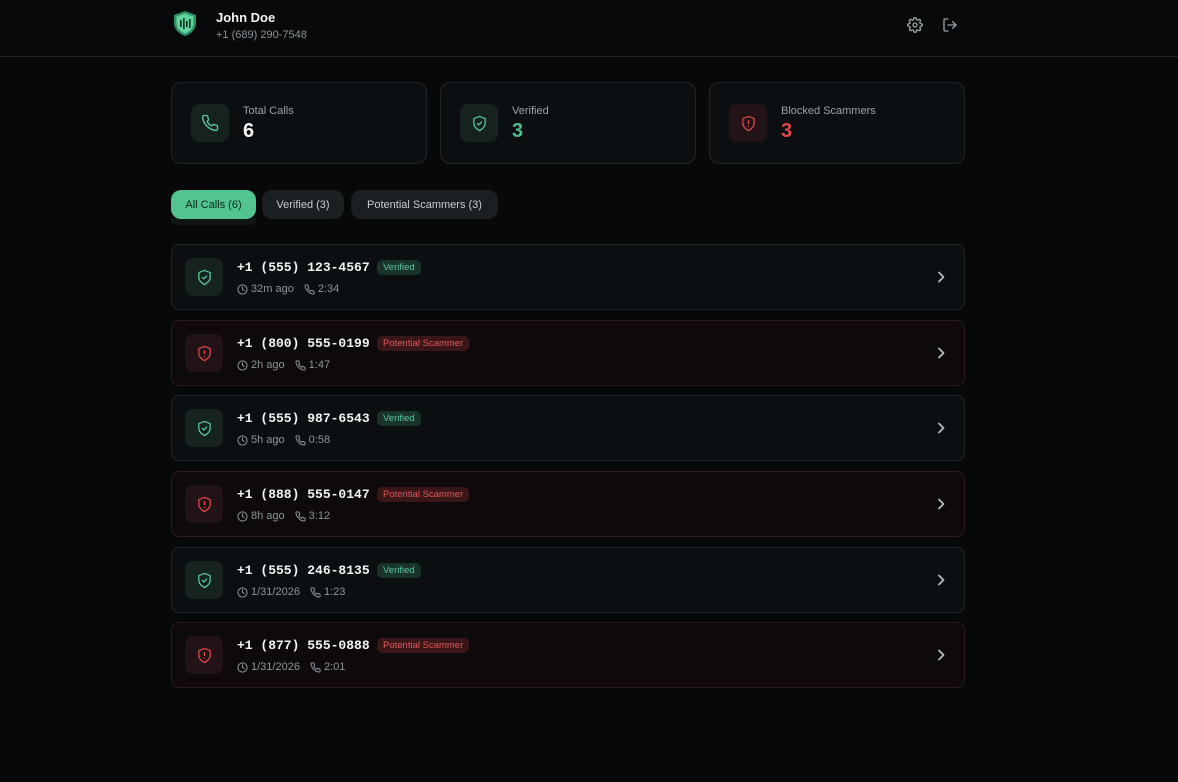  I want to click on call-meta: 1/31/2026 2:01, so click(291, 667).